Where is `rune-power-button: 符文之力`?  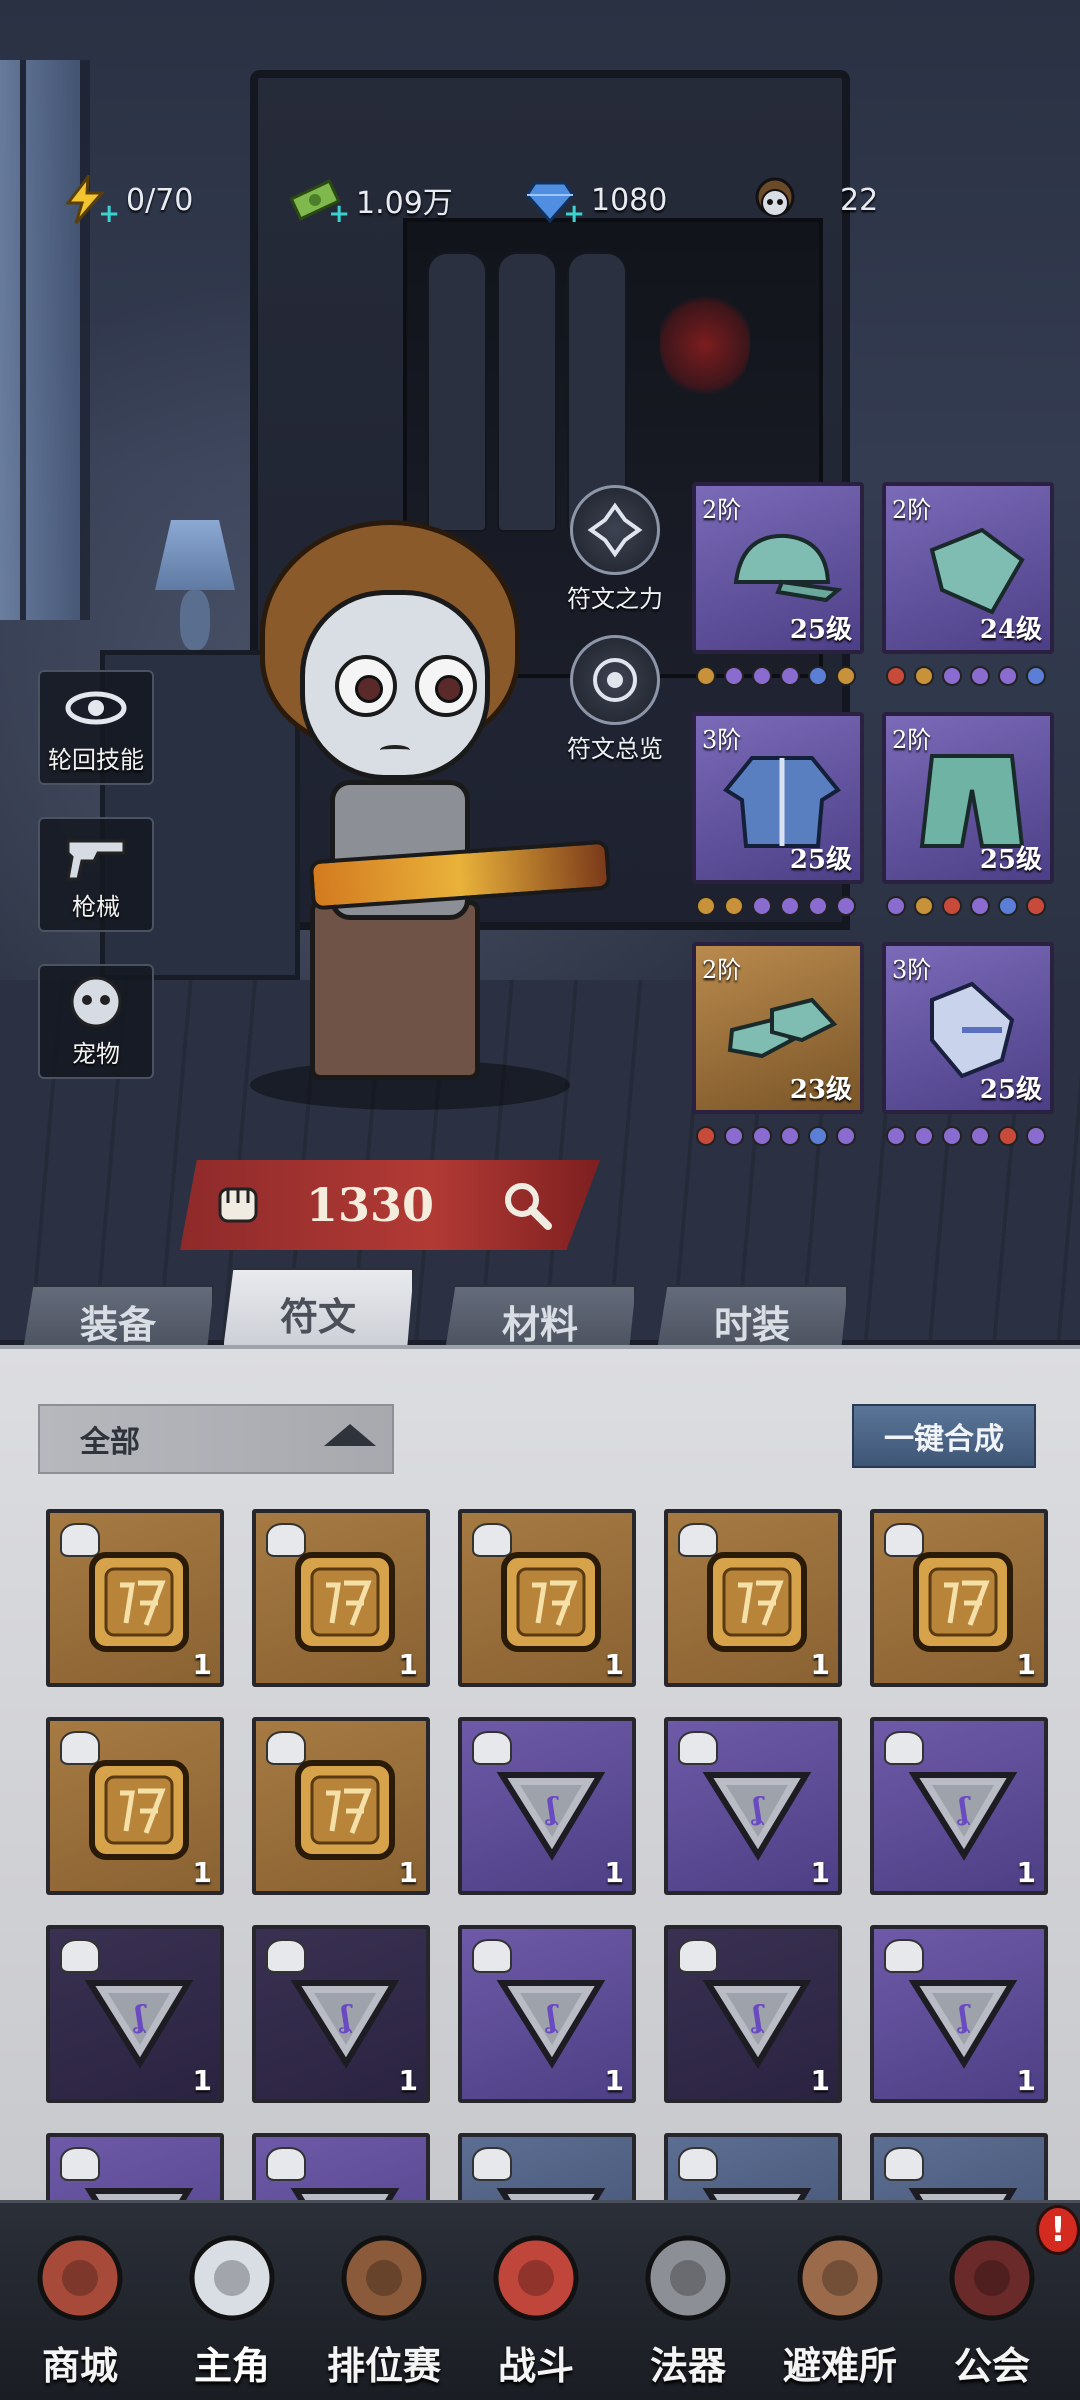
rune-power-button: 符文之力 is located at coordinates (615, 549).